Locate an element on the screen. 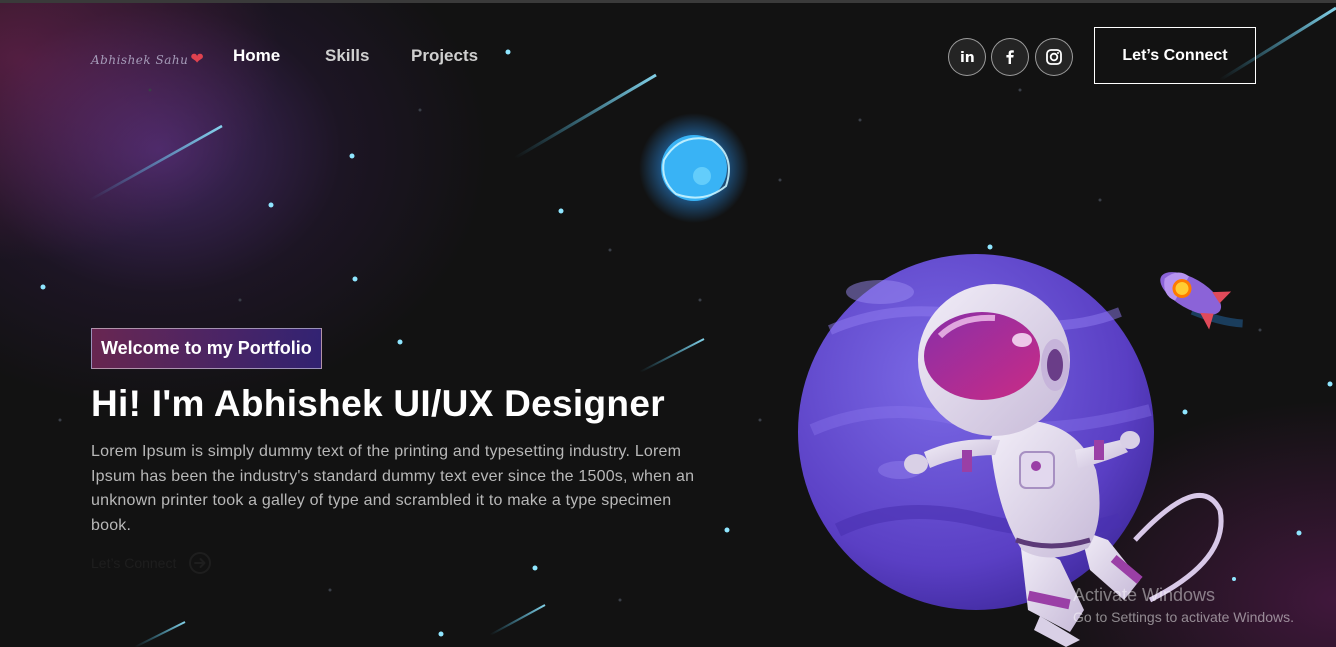 The image size is (1336, 647). nav-skills: Skills is located at coordinates (347, 56).